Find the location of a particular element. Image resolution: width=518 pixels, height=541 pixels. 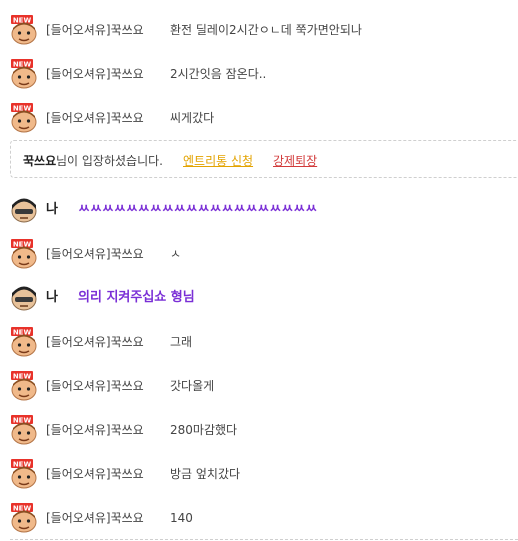

chat-message: NEW [들어오셔유]꾹쓰요 280마감했다 is located at coordinates (259, 430).